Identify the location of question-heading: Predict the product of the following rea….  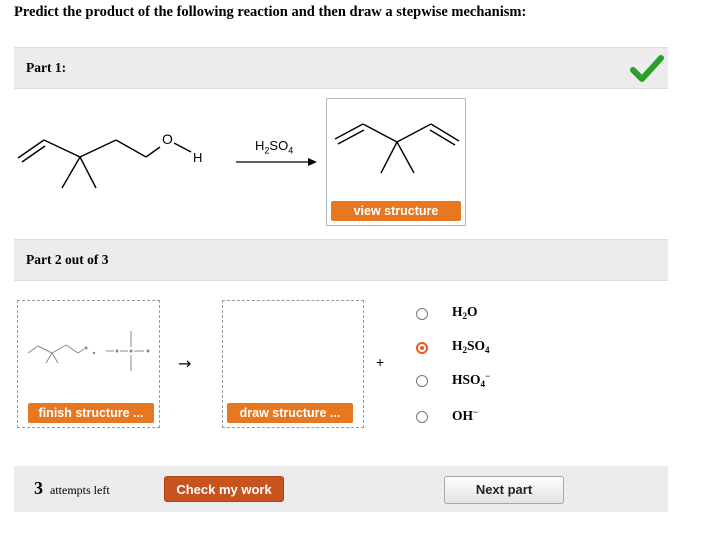
(270, 12).